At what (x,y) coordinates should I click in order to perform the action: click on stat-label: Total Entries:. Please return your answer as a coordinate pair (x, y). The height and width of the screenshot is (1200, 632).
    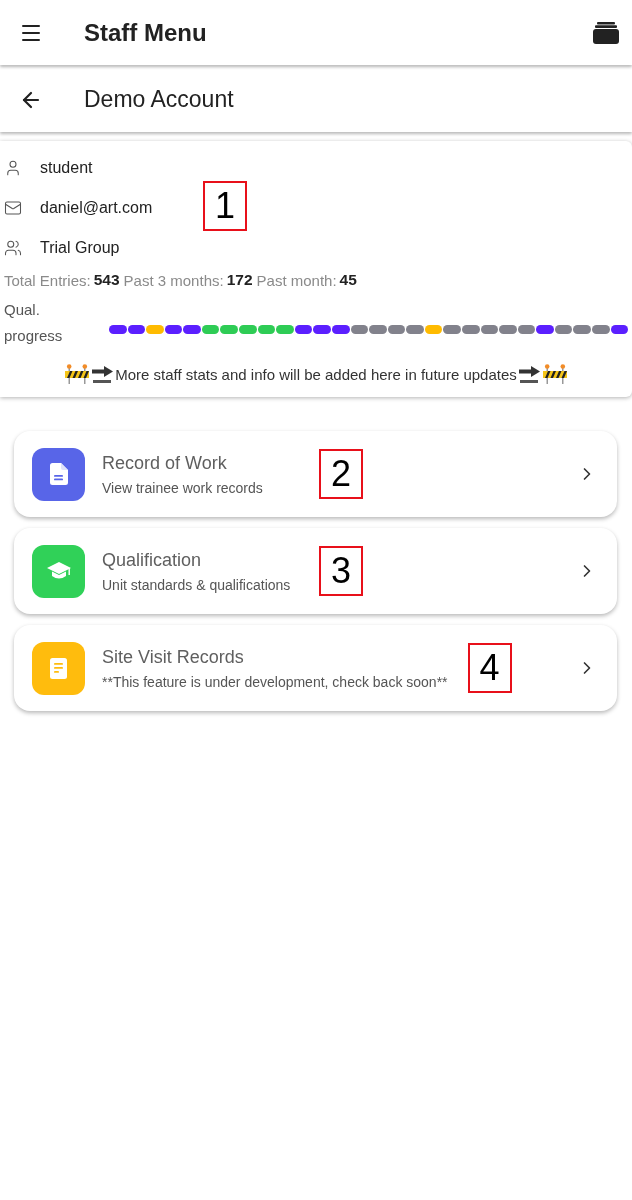
    Looking at the image, I should click on (47, 280).